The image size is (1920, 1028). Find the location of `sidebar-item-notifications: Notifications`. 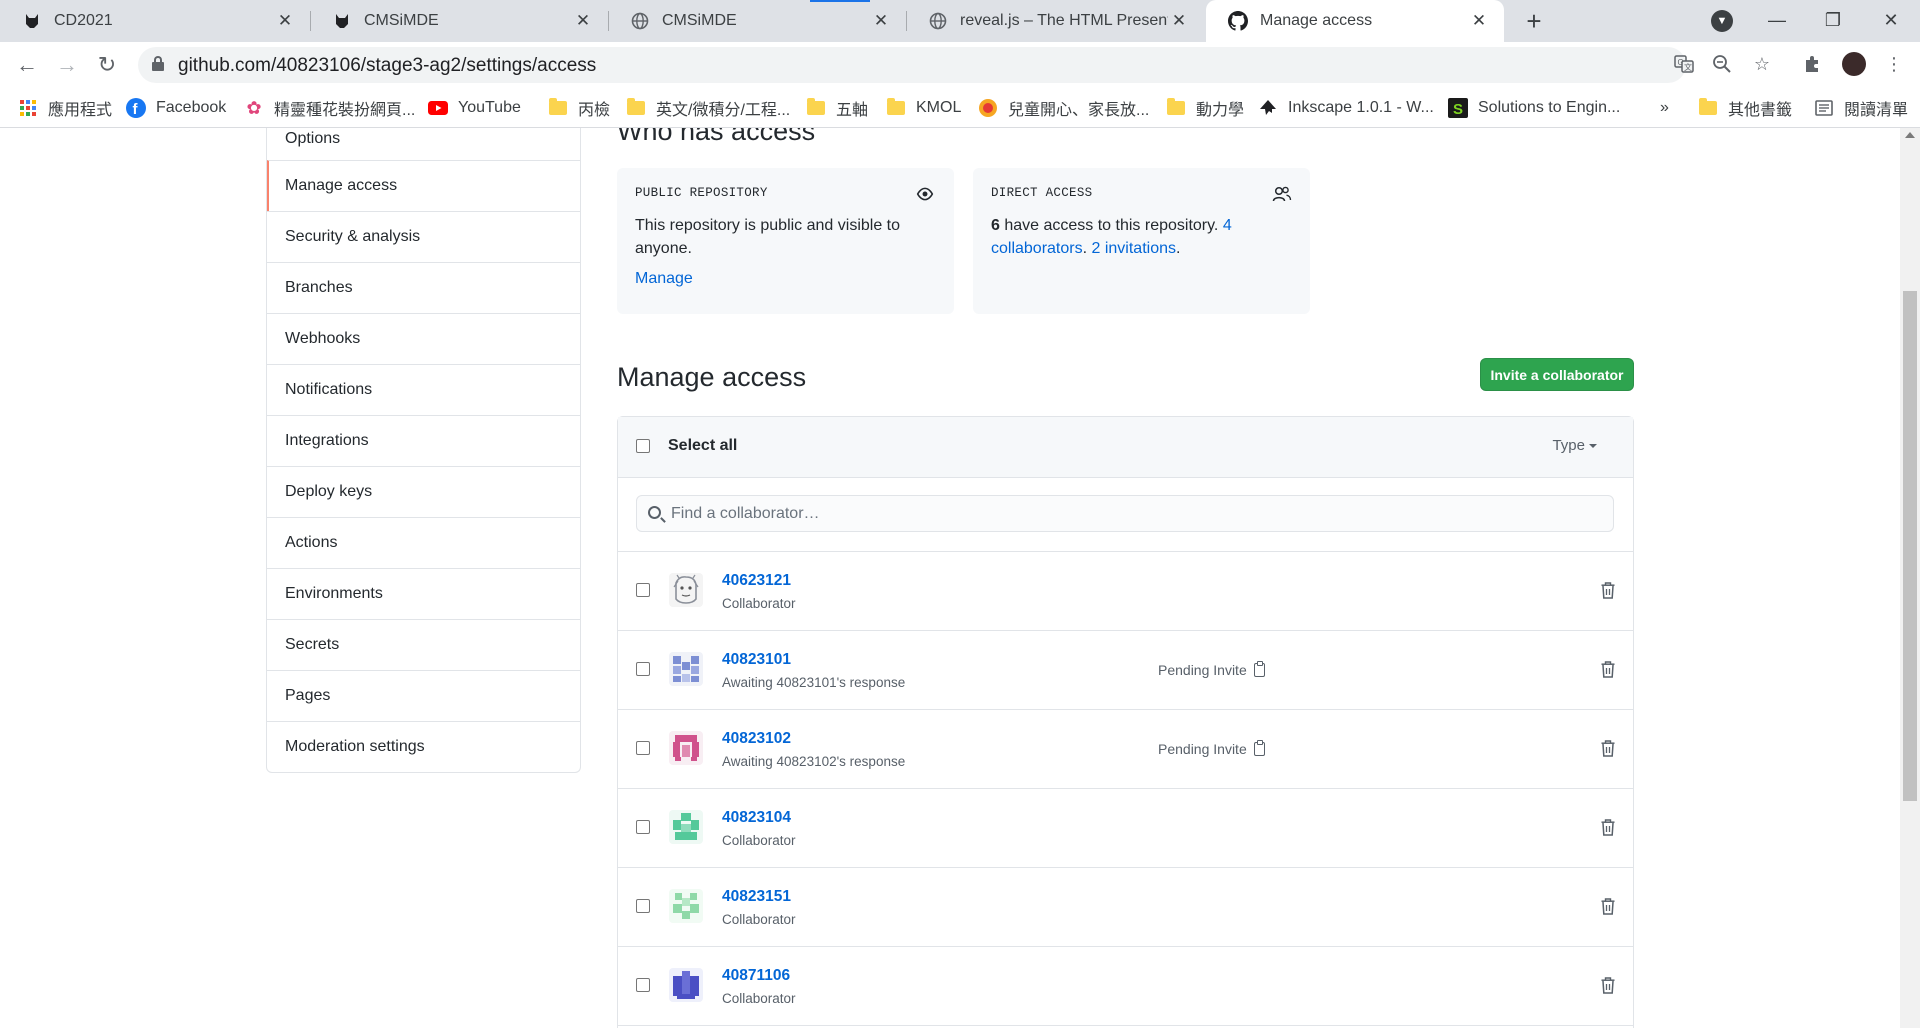

sidebar-item-notifications: Notifications is located at coordinates (423, 389).